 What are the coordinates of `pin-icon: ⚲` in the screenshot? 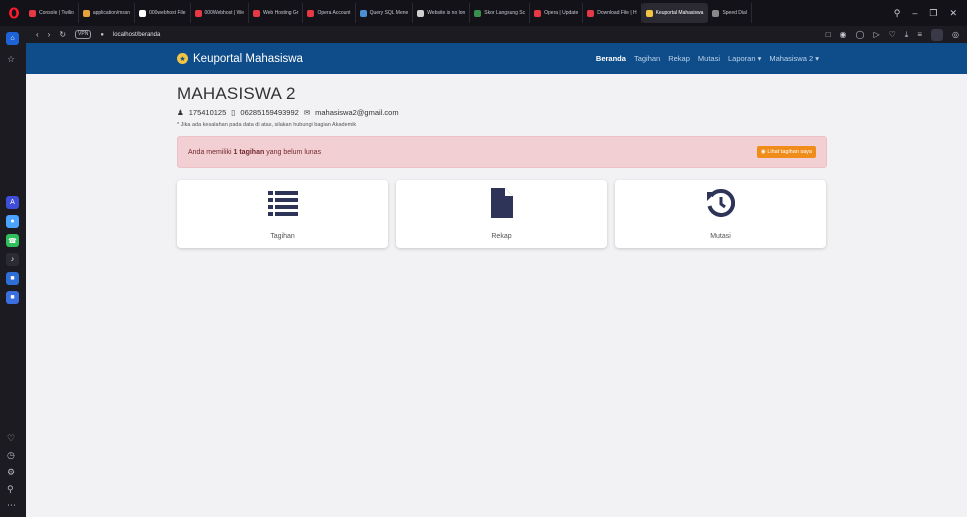 It's located at (10, 489).